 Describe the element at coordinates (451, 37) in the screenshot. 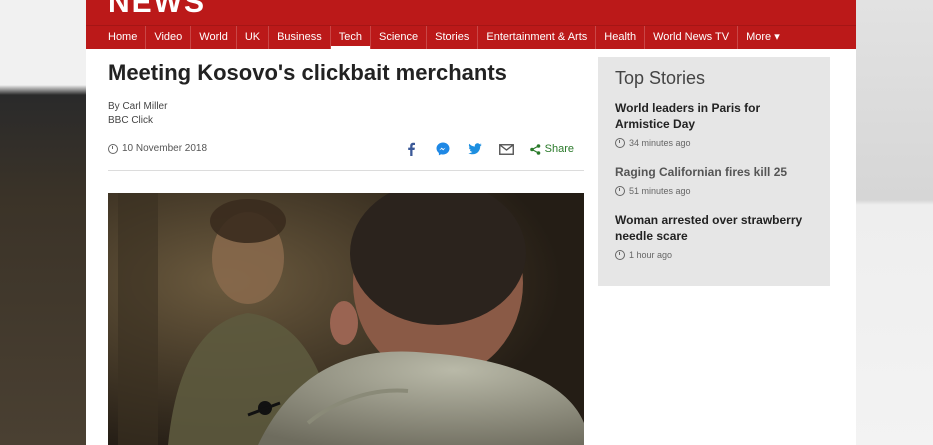

I see `nav-item-stories: Stories` at that location.